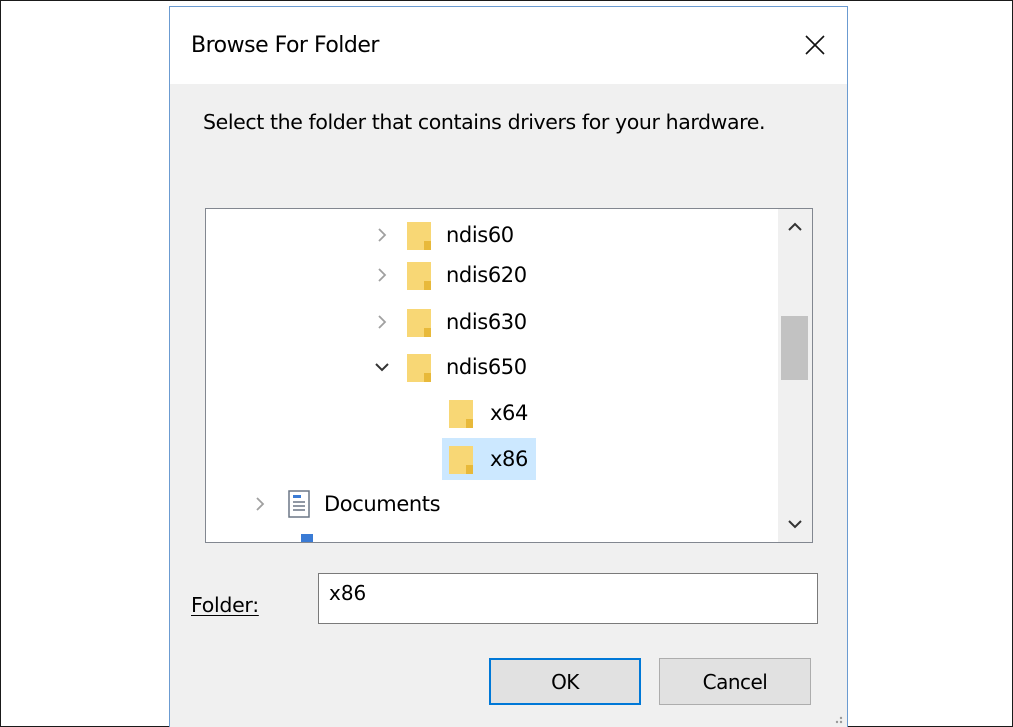 This screenshot has height=727, width=1013. I want to click on dialog-title: Browse For Folder, so click(285, 45).